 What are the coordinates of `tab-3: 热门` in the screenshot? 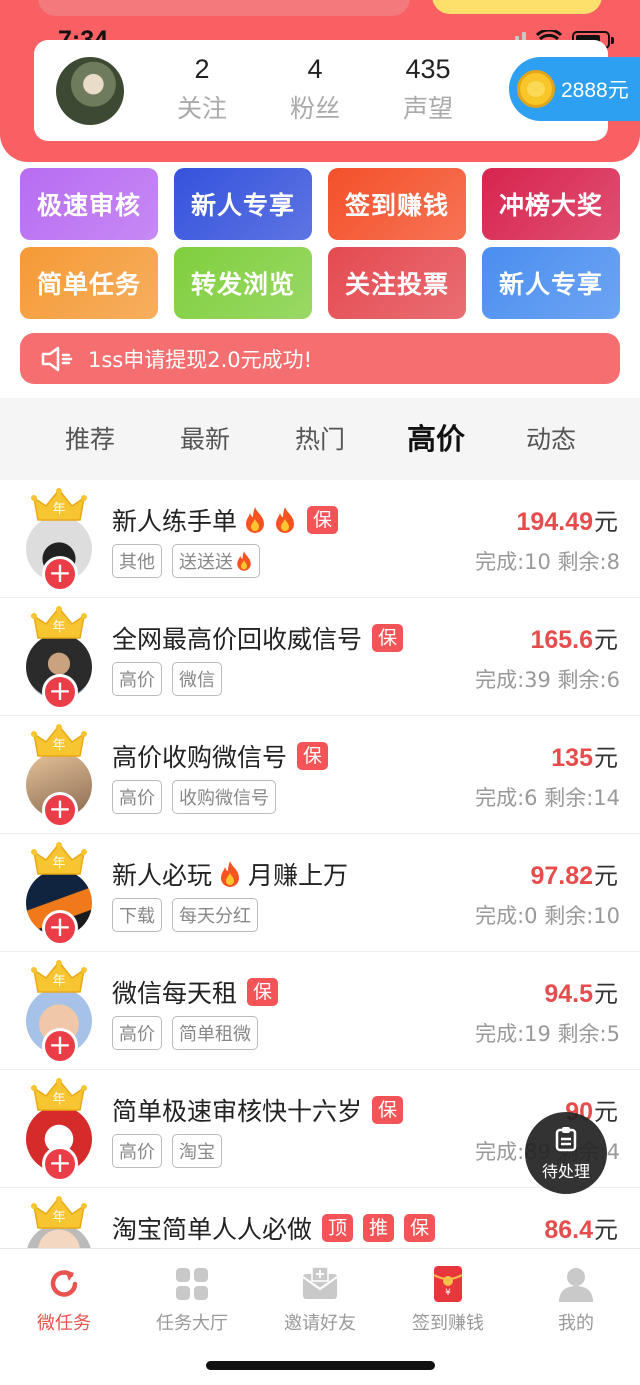 It's located at (320, 438).